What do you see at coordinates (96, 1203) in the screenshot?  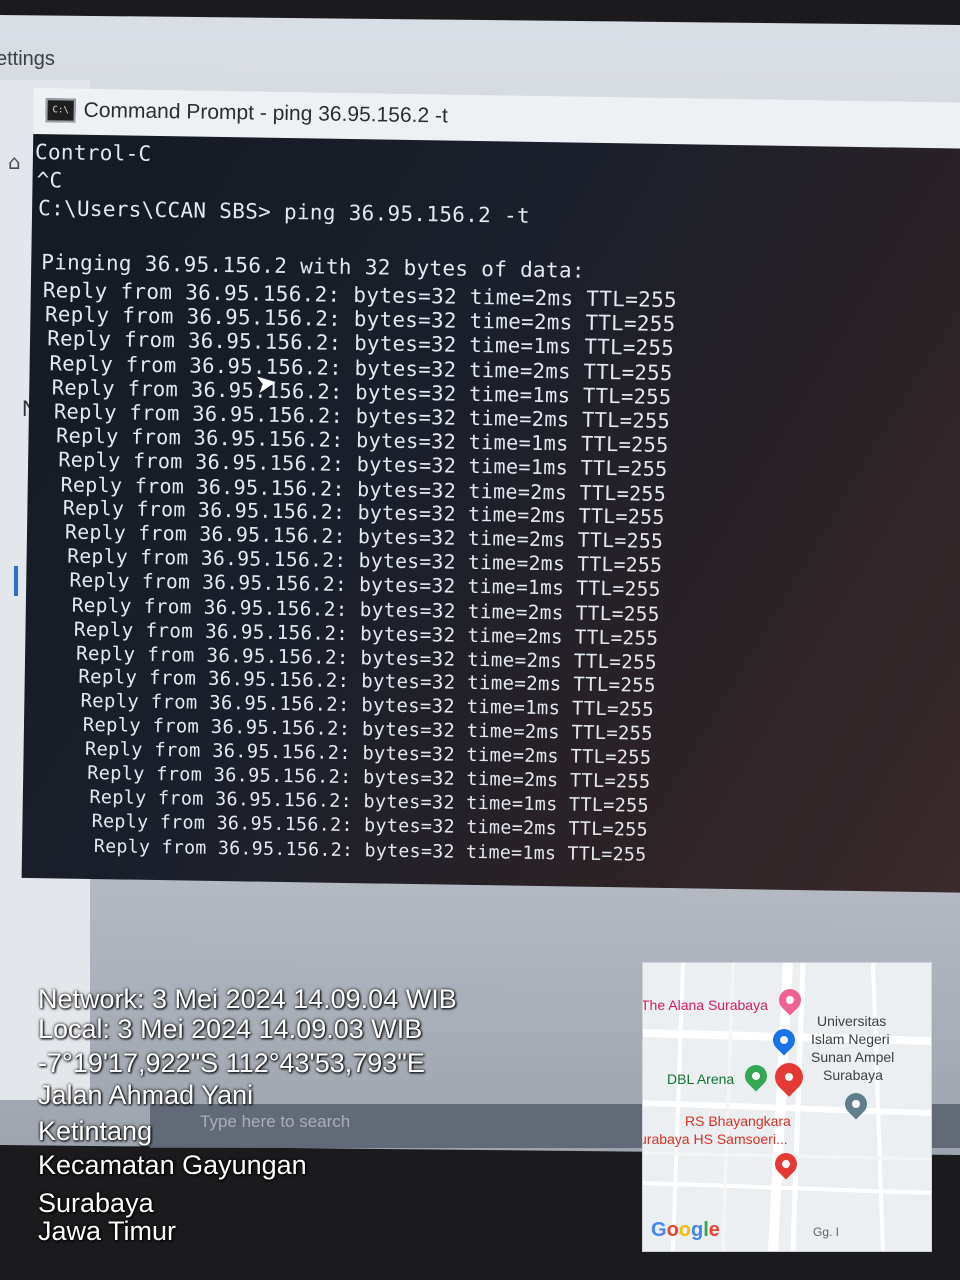 I see `city-name: Surabaya` at bounding box center [96, 1203].